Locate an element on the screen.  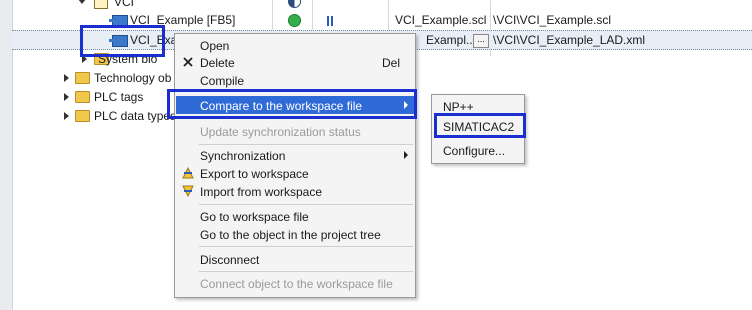
workspace-file-name: VCI_Example.scl is located at coordinates (441, 20).